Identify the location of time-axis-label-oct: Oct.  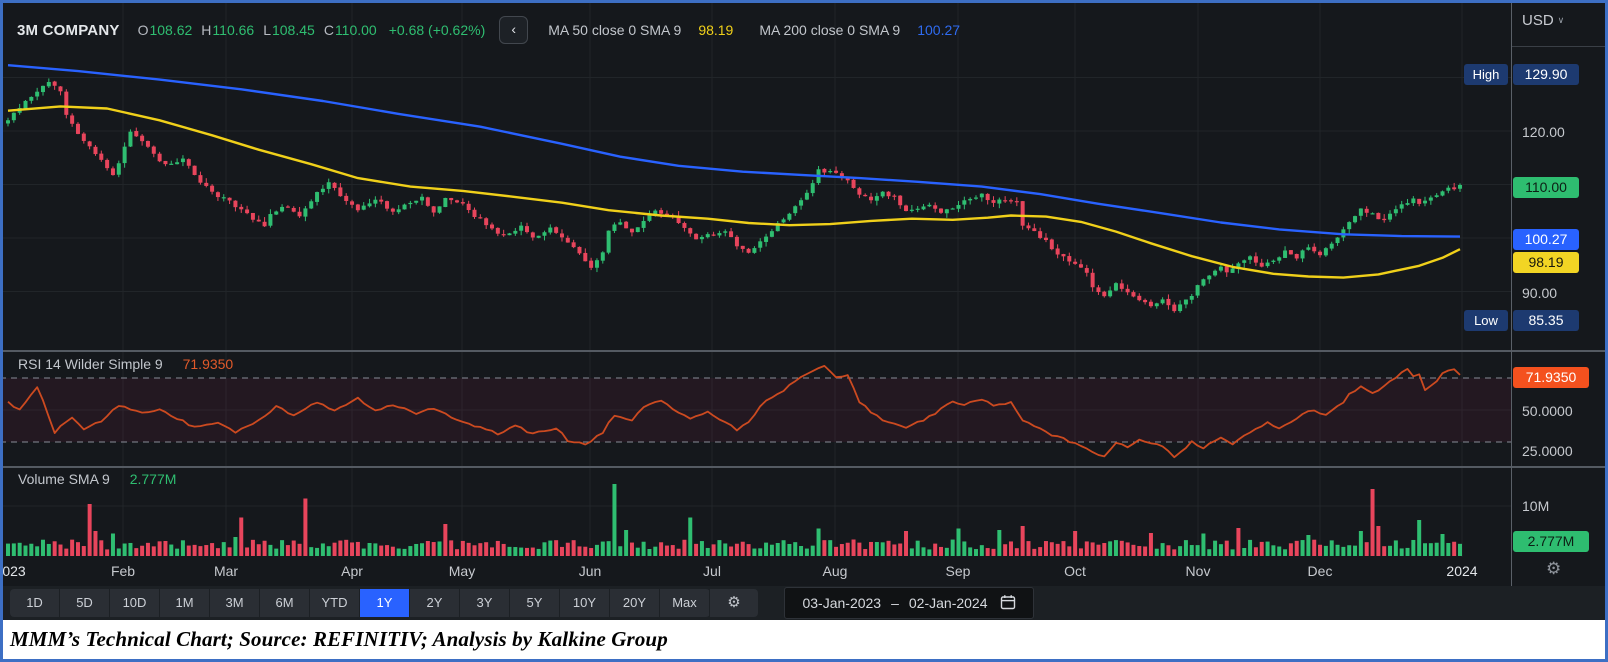
(1075, 571).